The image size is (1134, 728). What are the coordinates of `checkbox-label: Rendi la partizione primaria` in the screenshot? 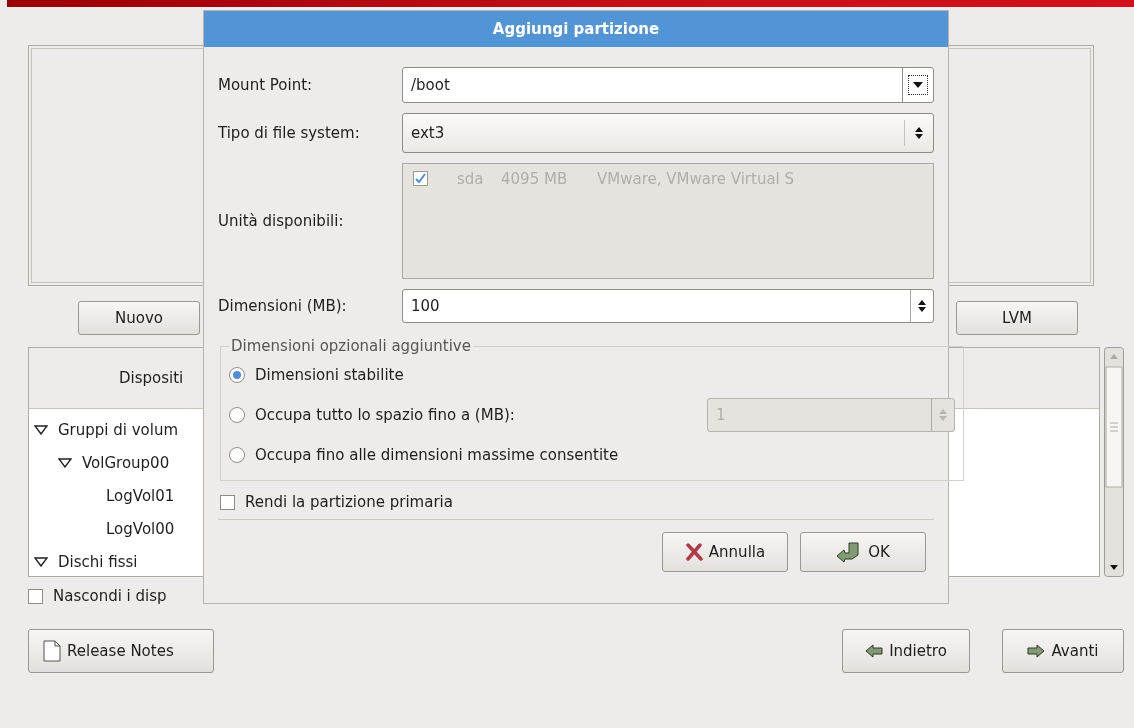 It's located at (349, 502).